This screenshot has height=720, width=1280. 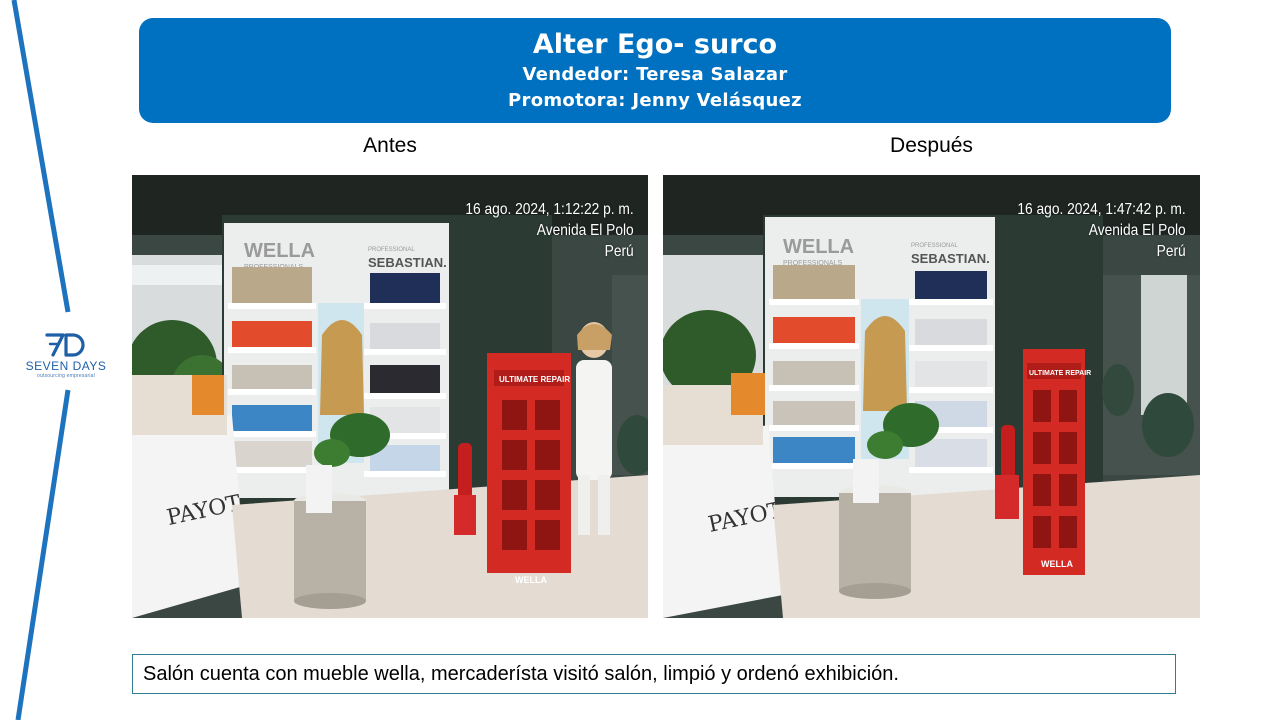 What do you see at coordinates (619, 251) in the screenshot?
I see `before-stamp-country: Perú` at bounding box center [619, 251].